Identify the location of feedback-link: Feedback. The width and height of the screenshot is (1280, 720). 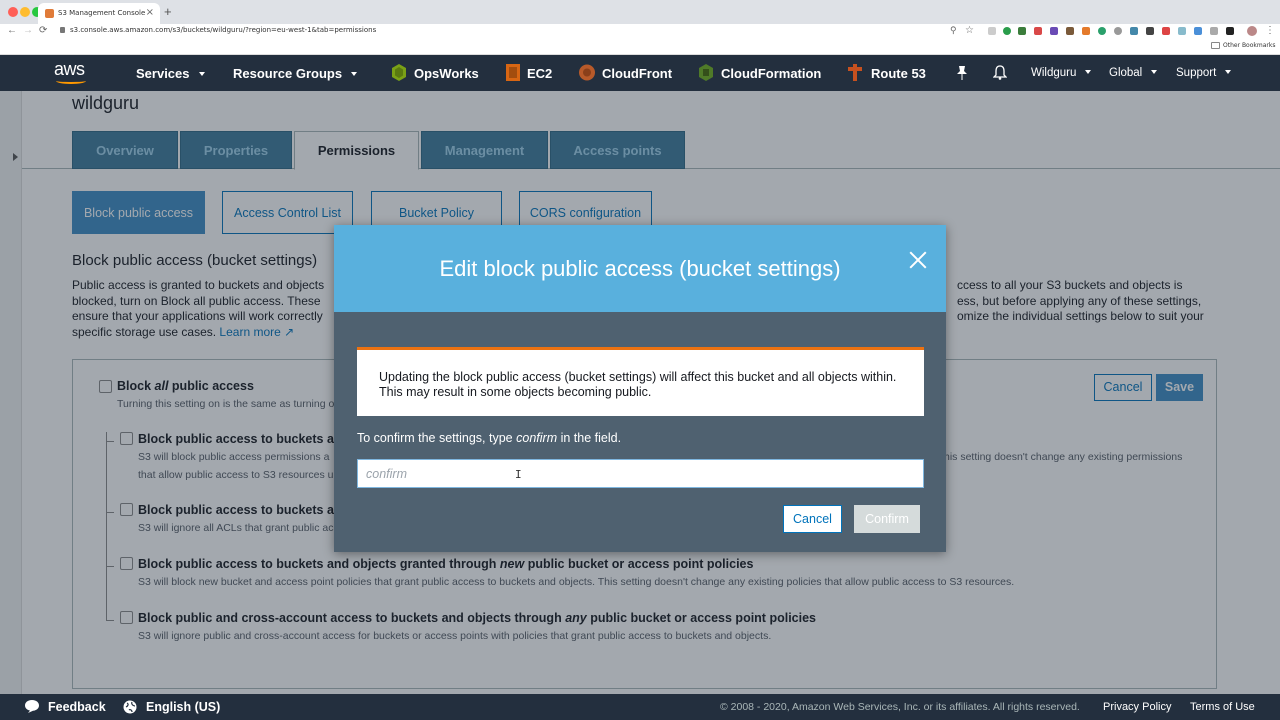
(77, 707).